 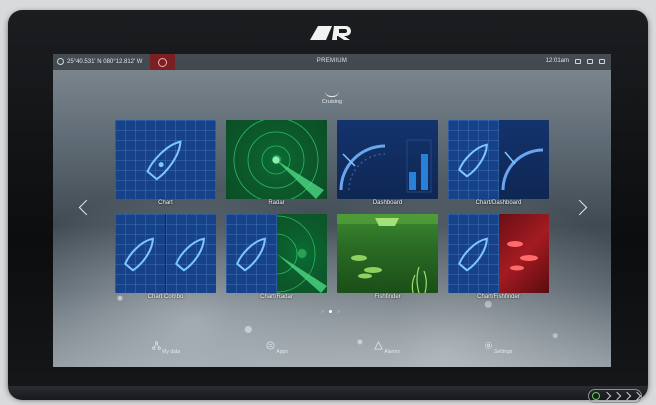 I want to click on tile-chart, so click(x=165, y=159).